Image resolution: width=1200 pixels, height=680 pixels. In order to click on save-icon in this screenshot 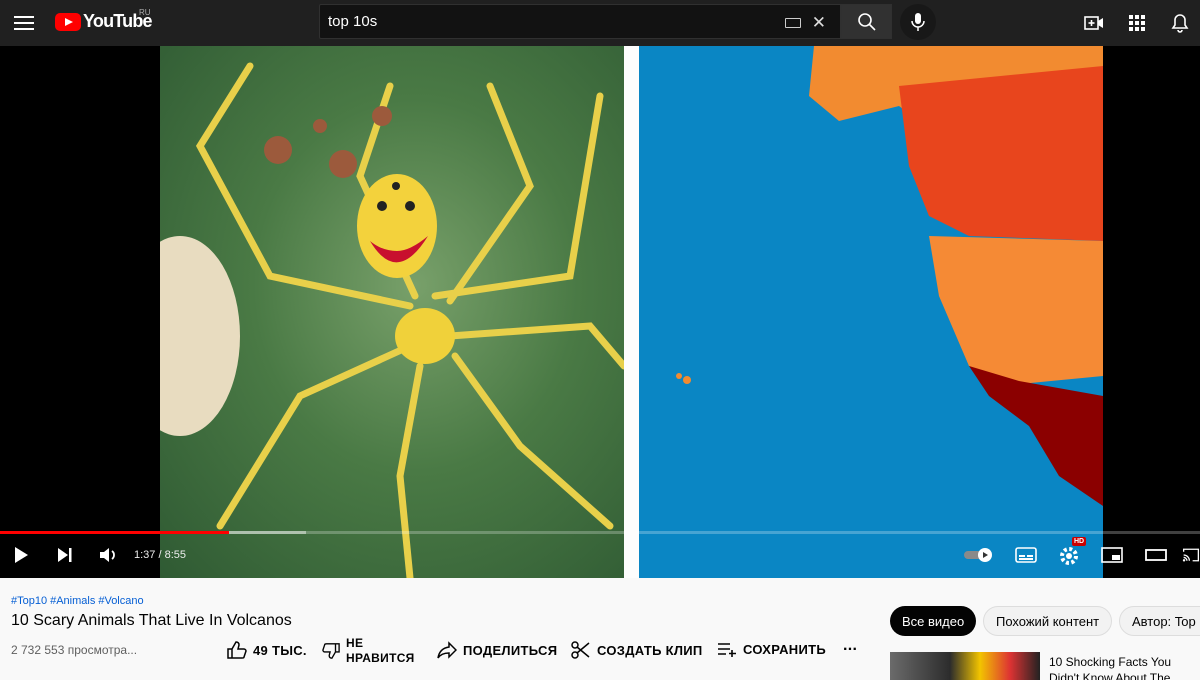, I will do `click(727, 650)`.